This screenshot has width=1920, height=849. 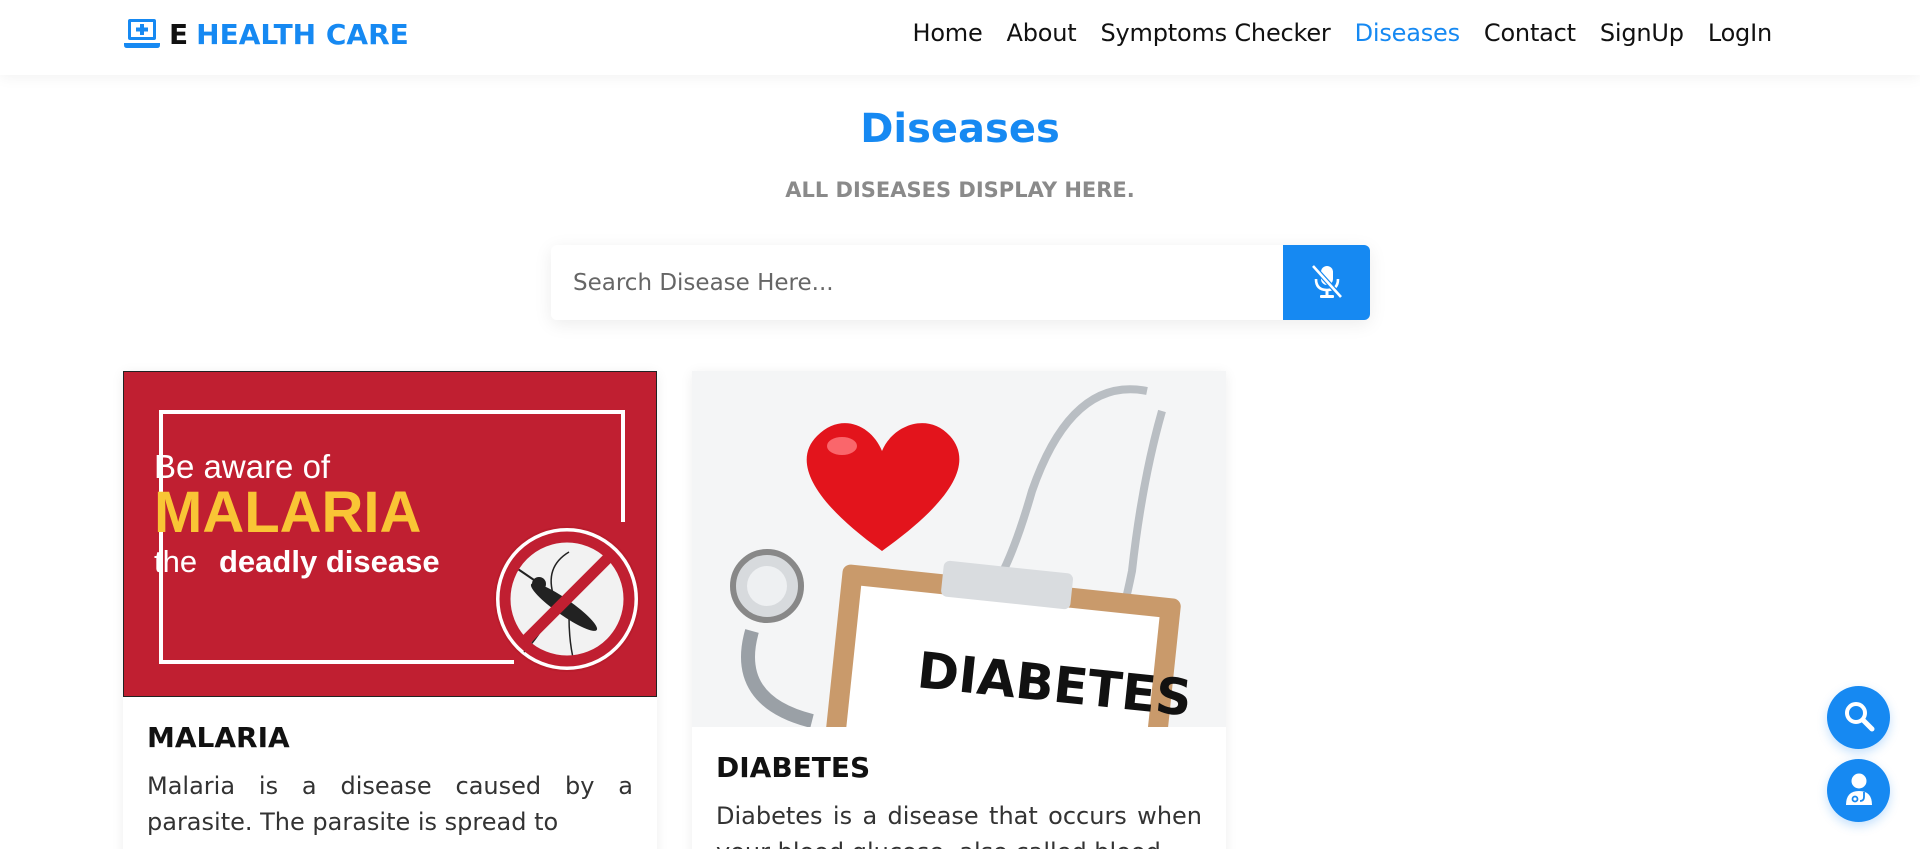 What do you see at coordinates (287, 512) in the screenshot?
I see `malaria-image-line2: MALARIA` at bounding box center [287, 512].